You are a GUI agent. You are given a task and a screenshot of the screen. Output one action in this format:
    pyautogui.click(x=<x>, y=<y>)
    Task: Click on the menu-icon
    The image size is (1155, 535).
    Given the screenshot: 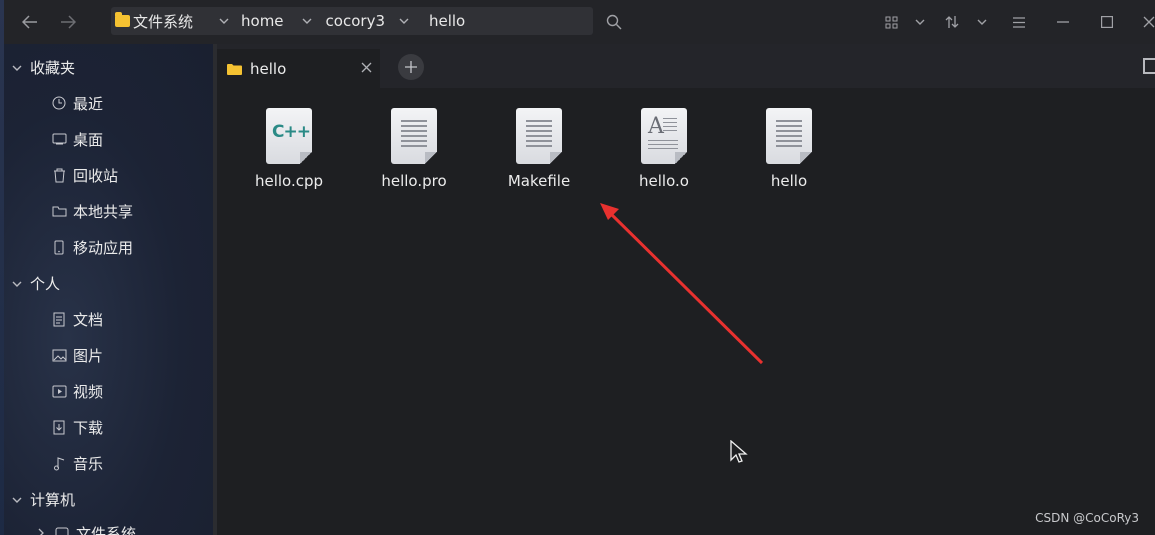 What is the action you would take?
    pyautogui.click(x=1019, y=22)
    